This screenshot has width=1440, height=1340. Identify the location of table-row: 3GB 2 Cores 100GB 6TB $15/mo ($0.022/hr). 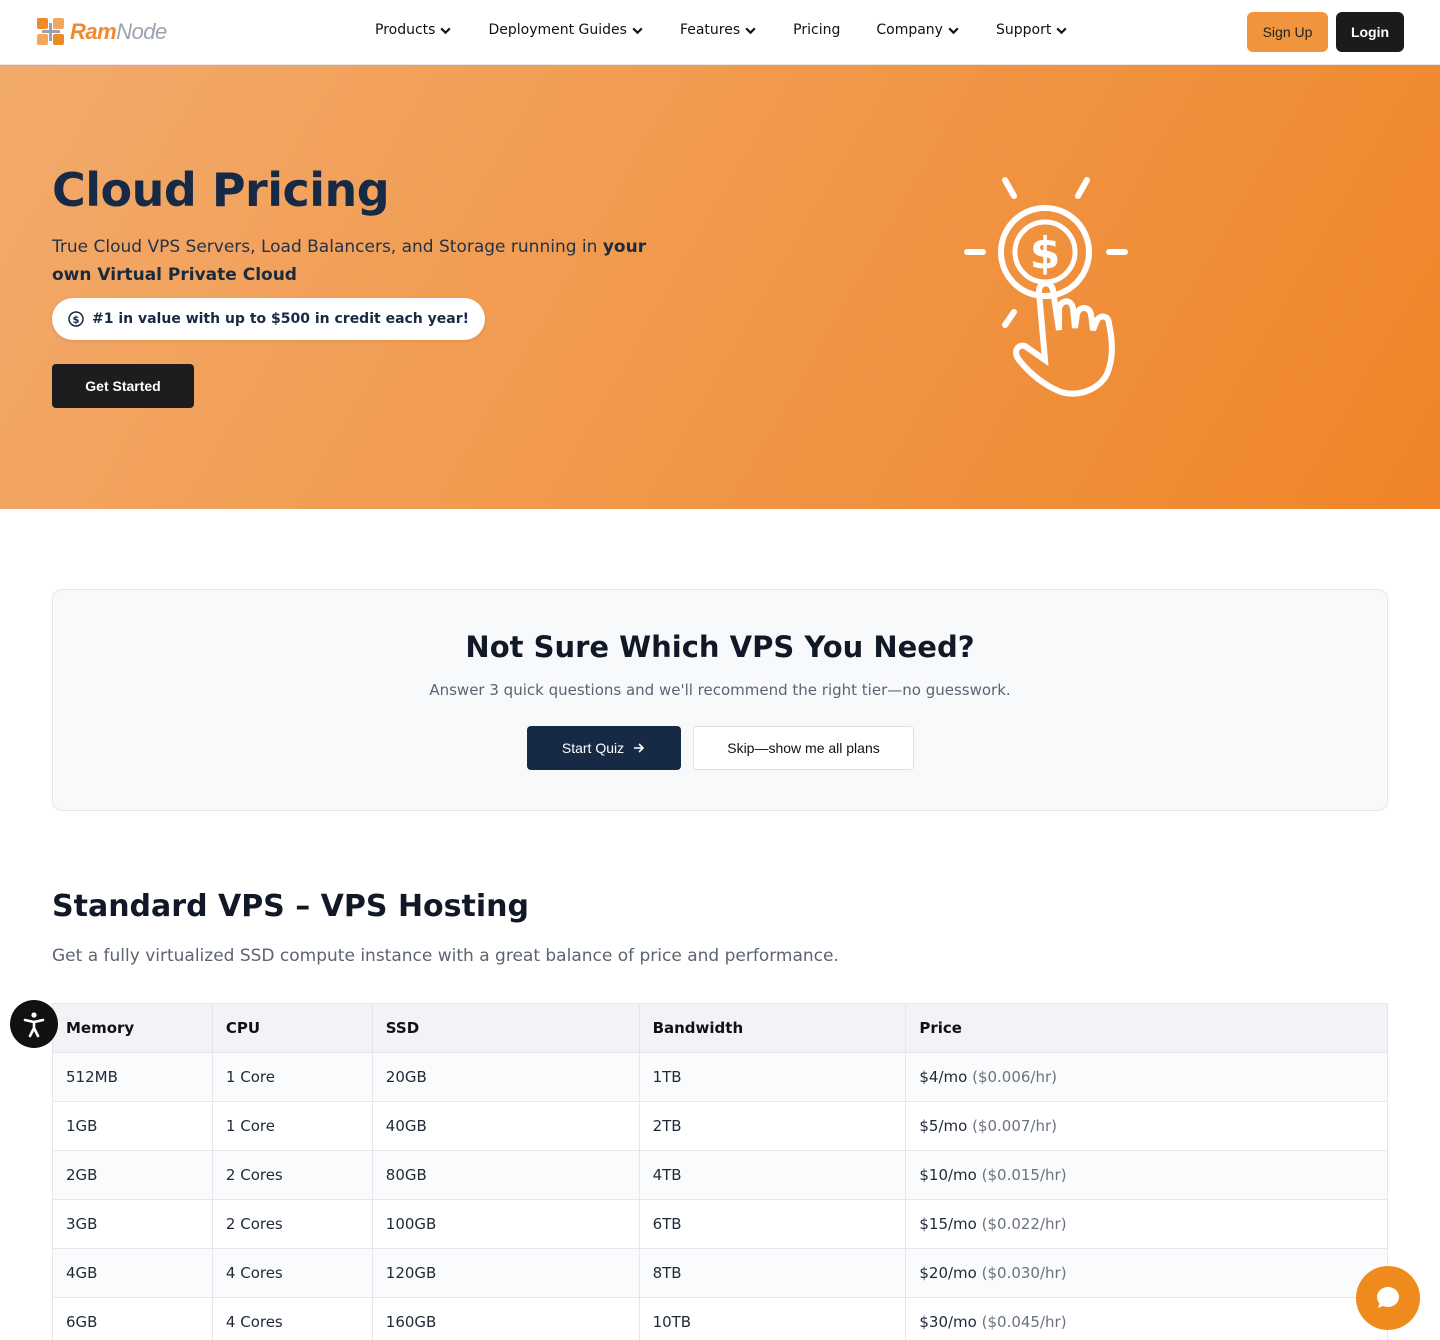
(720, 1224).